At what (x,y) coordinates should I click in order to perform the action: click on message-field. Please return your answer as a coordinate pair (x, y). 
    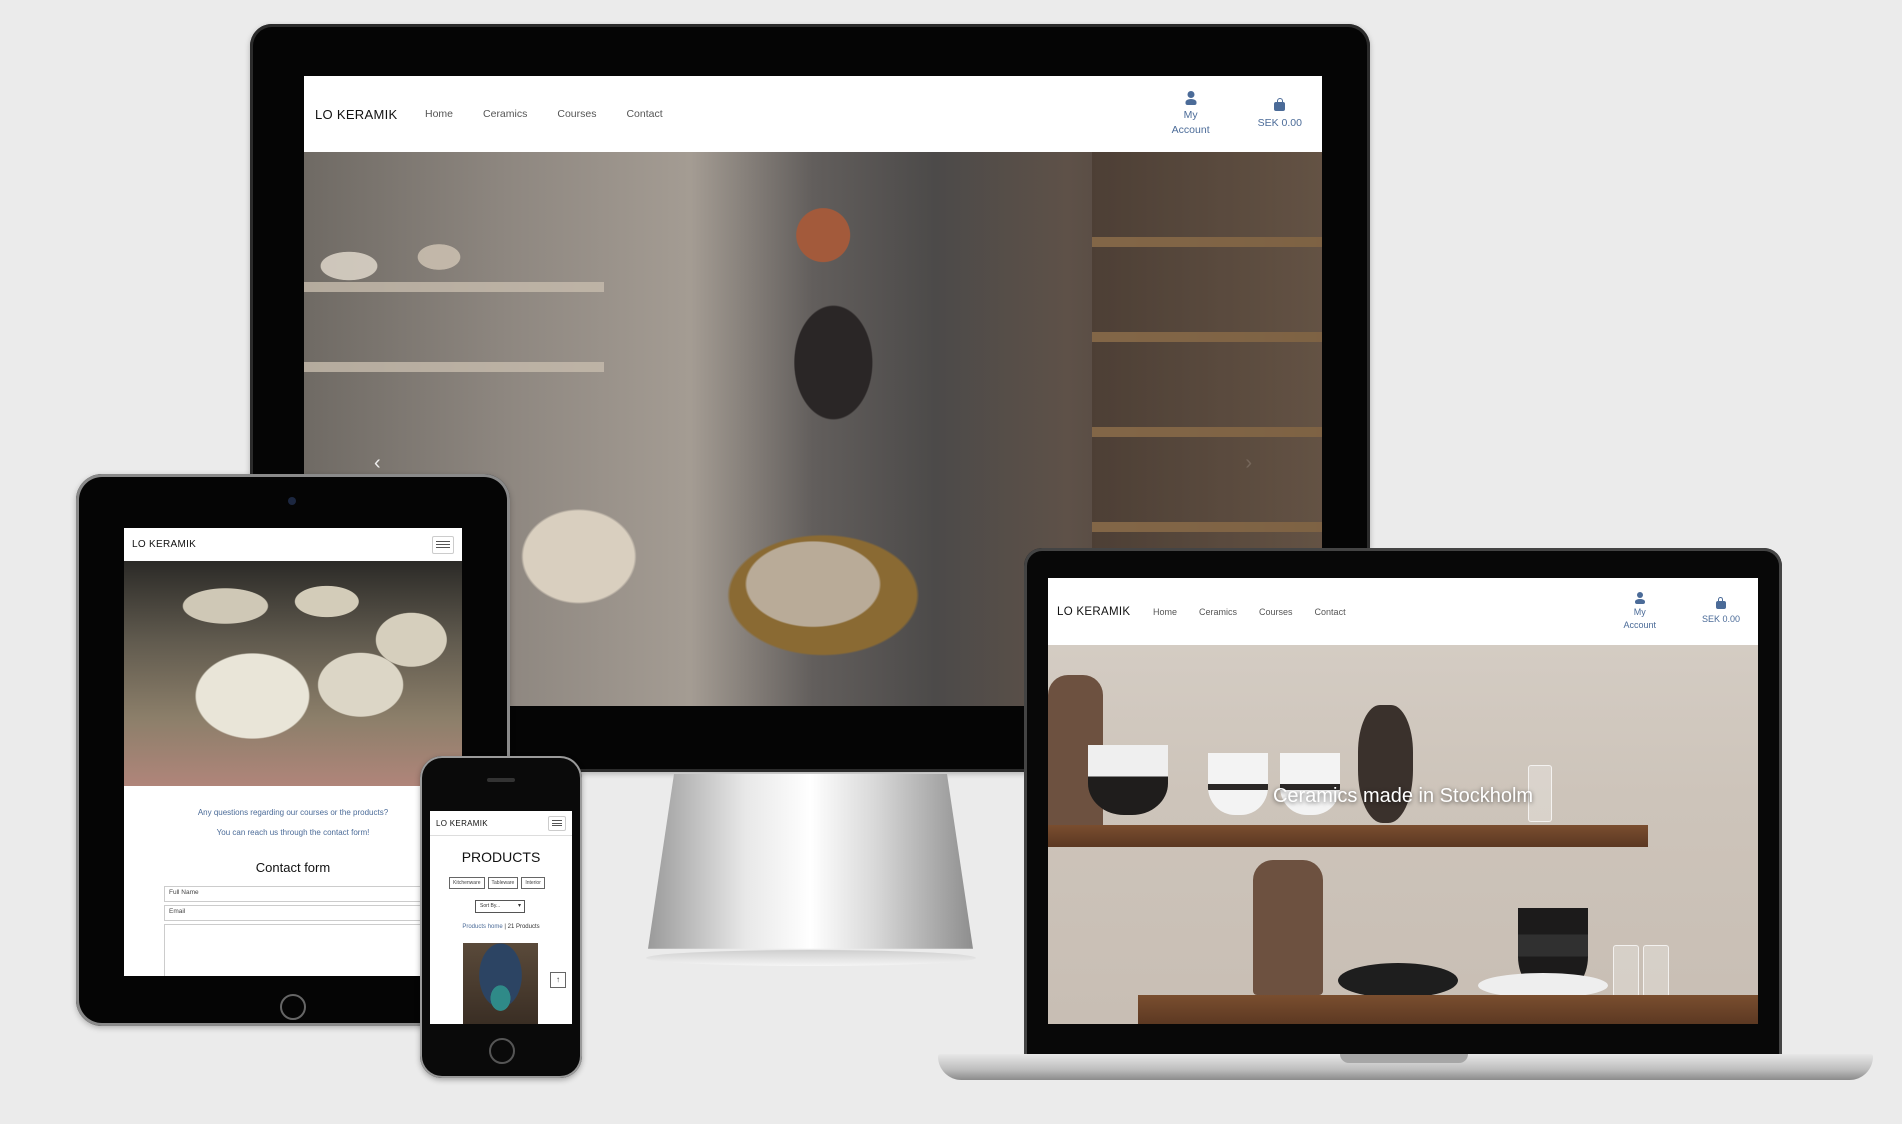
    Looking at the image, I should click on (313, 950).